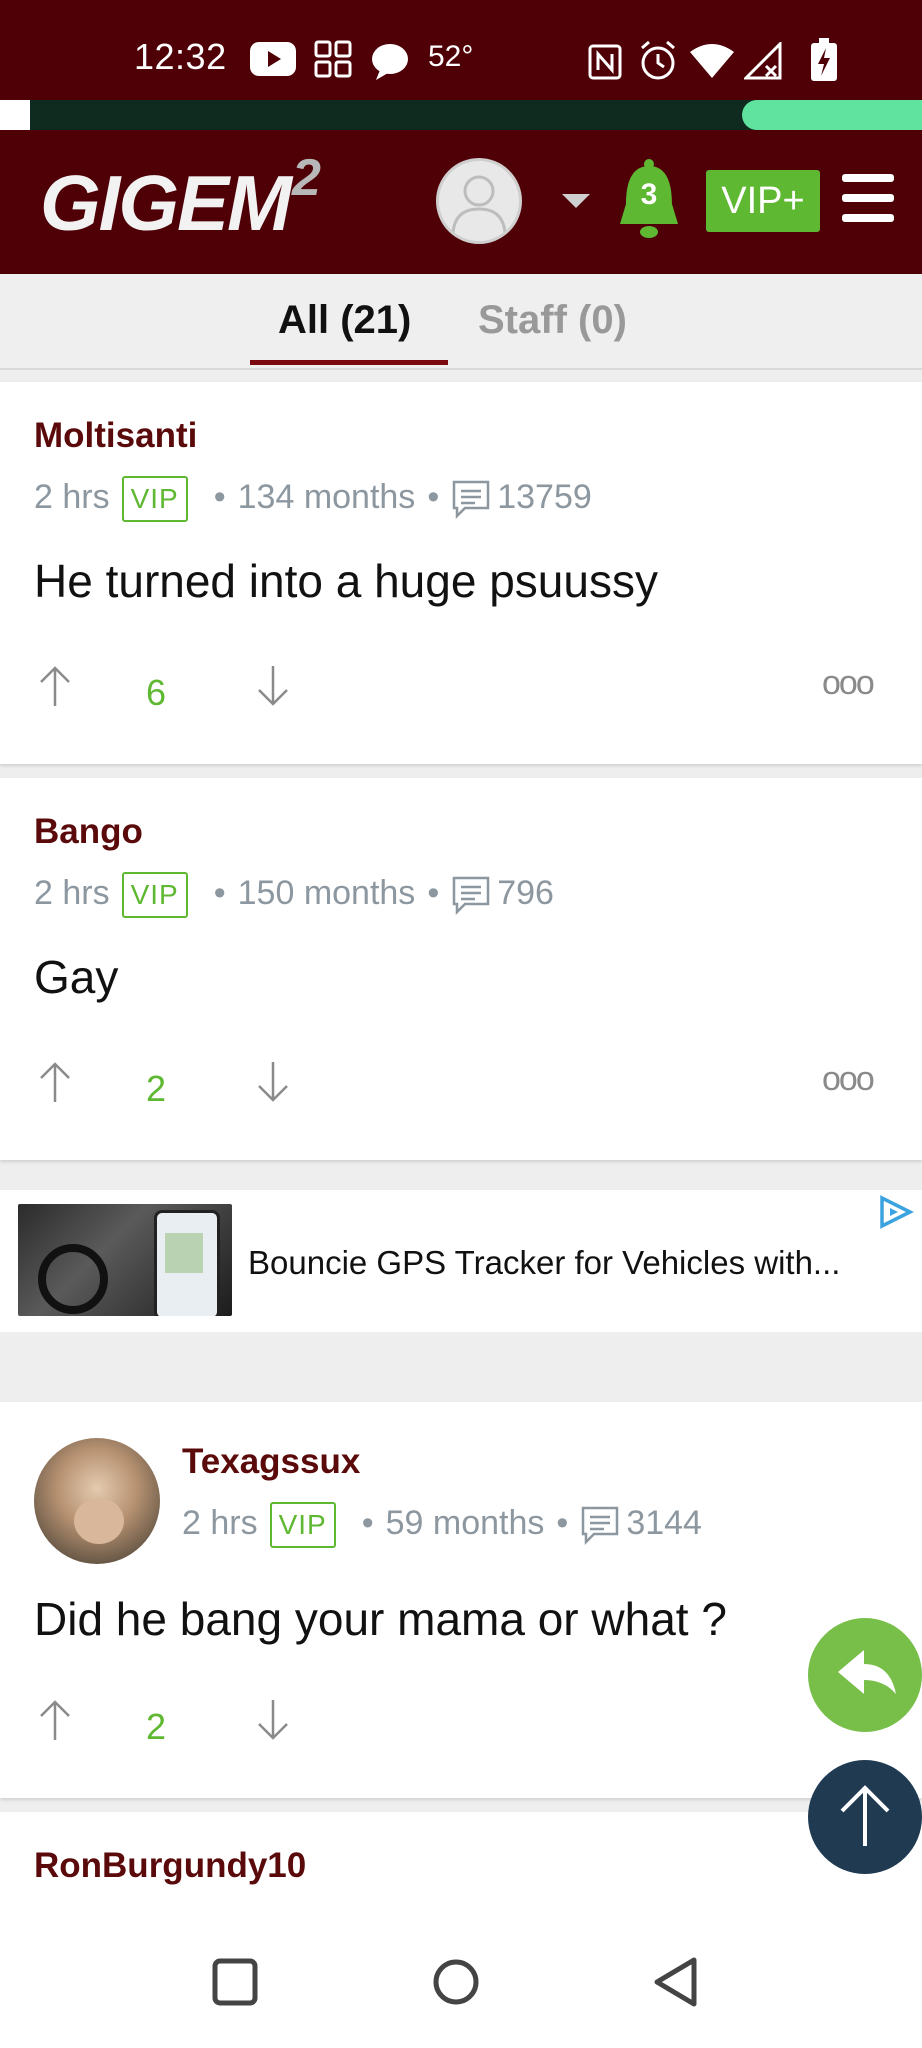 The height and width of the screenshot is (2048, 922). I want to click on post-count: 13759, so click(544, 496).